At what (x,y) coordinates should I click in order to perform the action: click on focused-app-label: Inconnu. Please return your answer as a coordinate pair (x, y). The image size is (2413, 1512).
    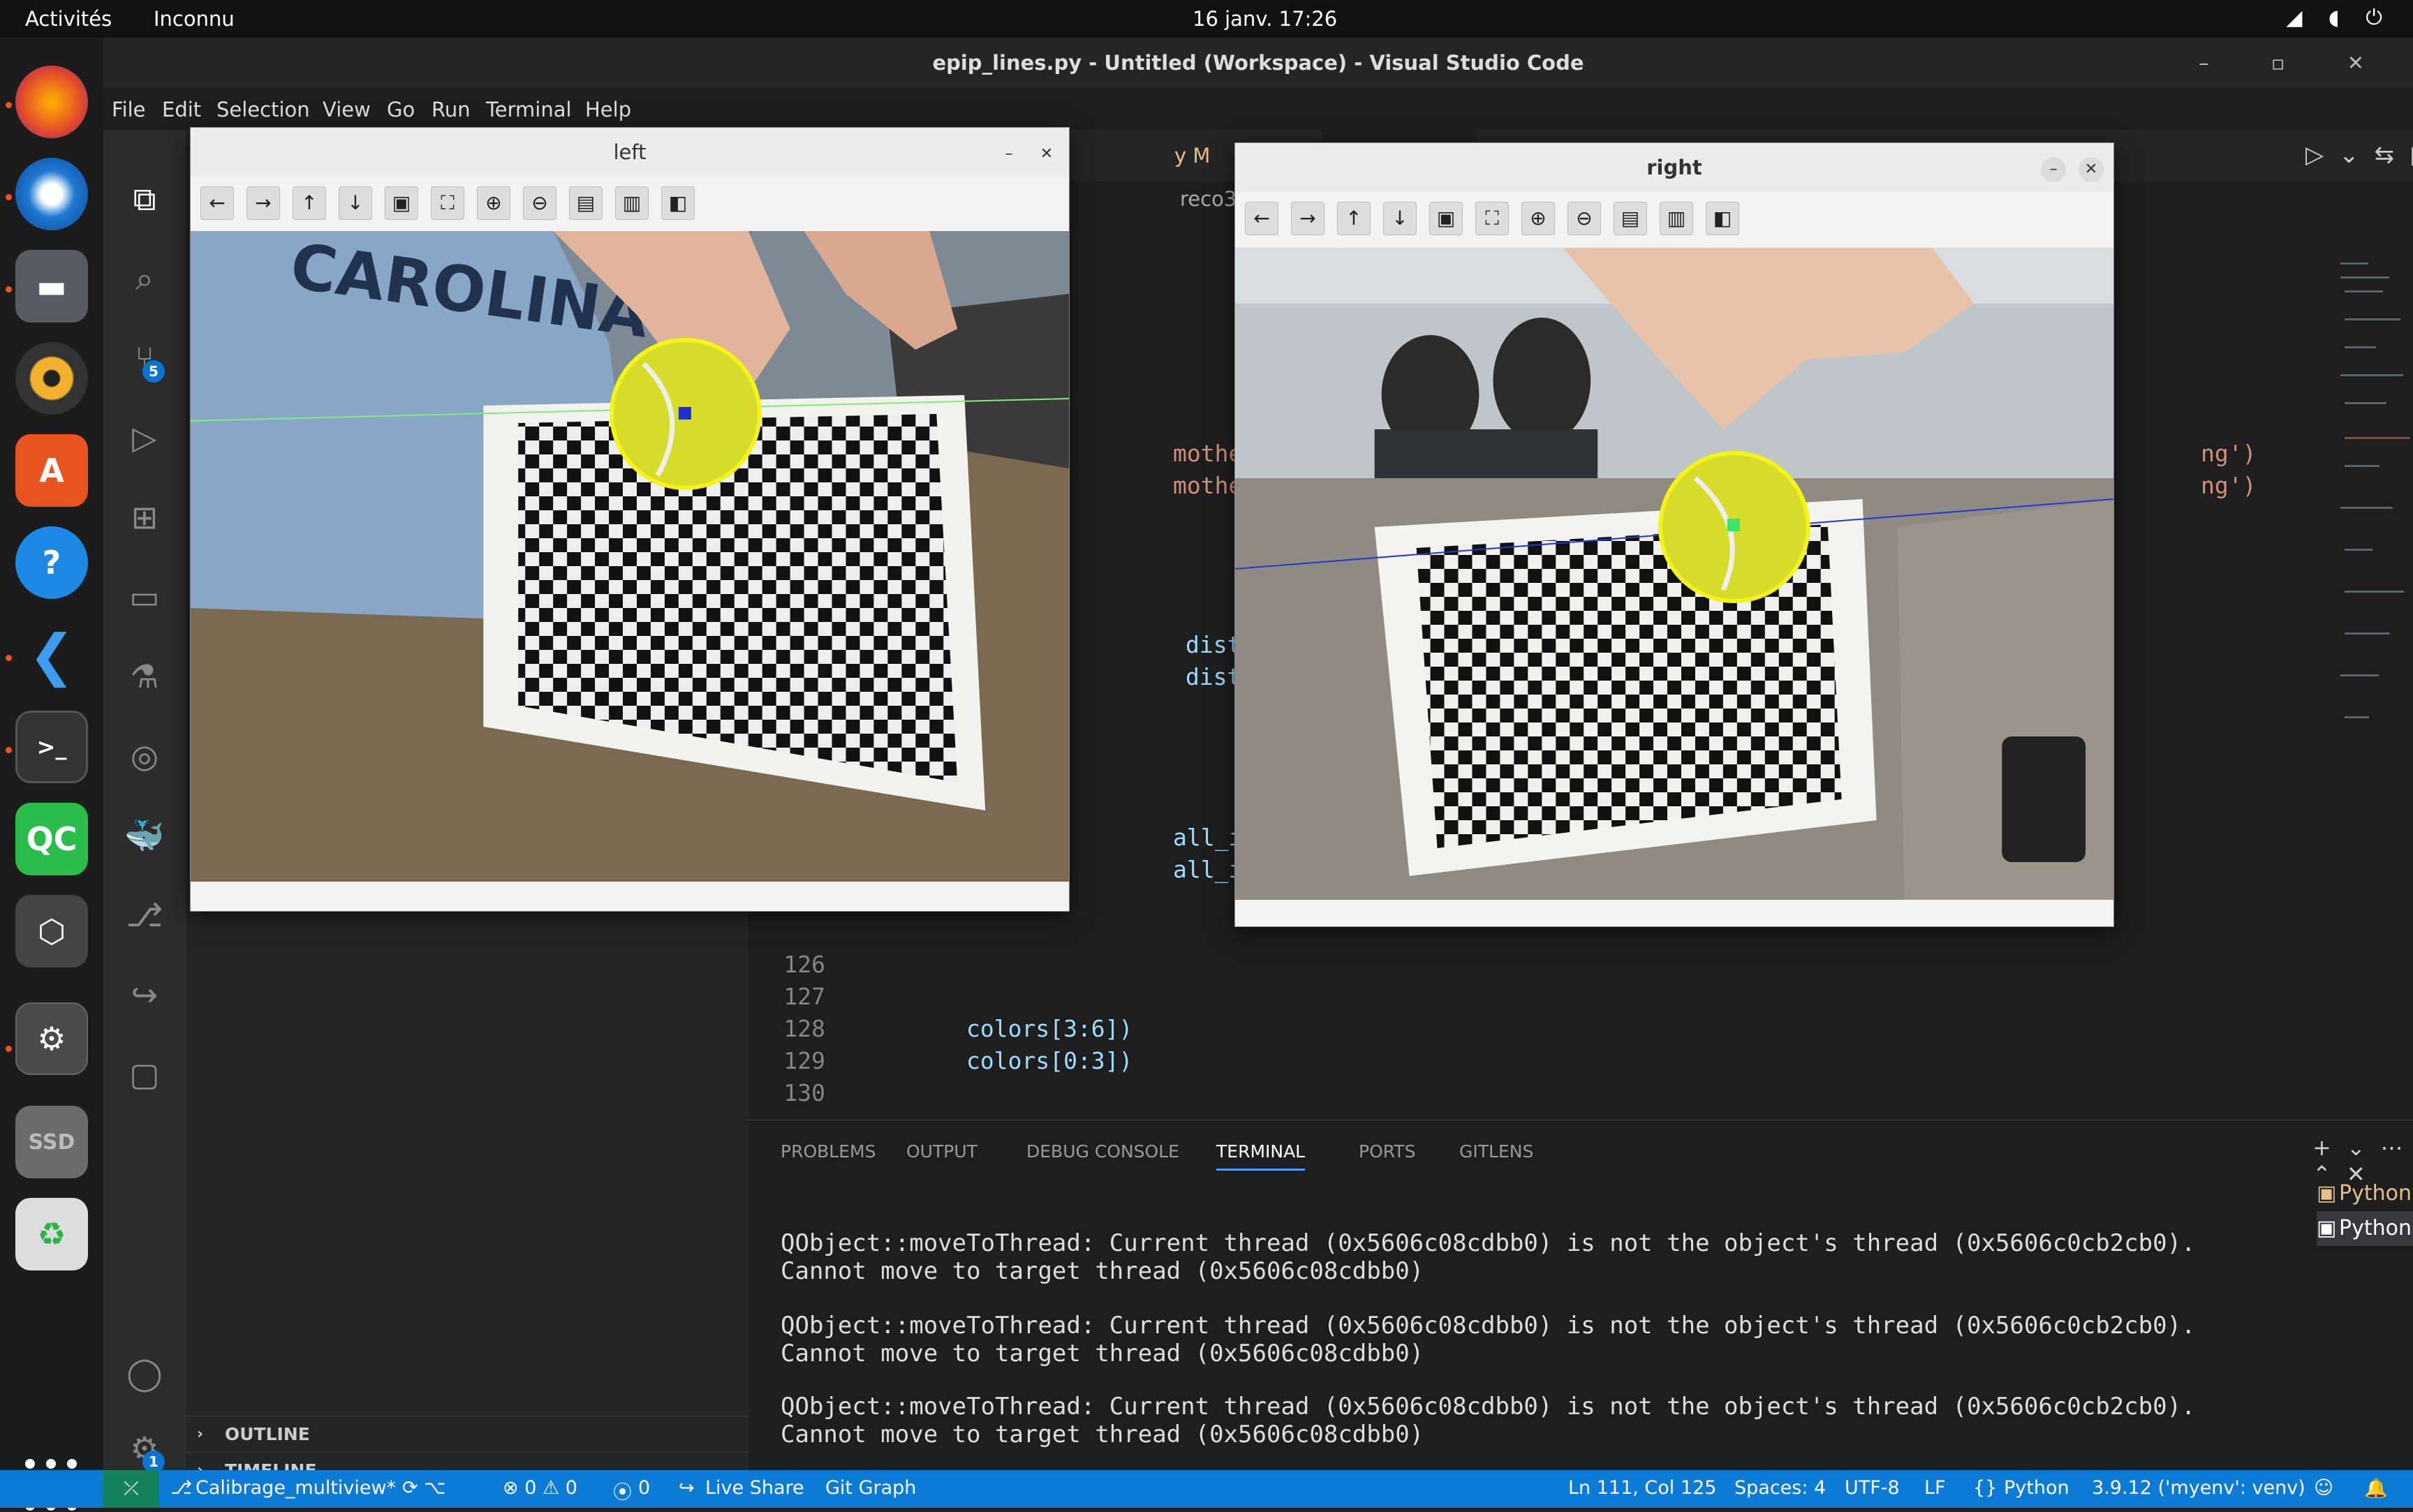
    Looking at the image, I should click on (194, 19).